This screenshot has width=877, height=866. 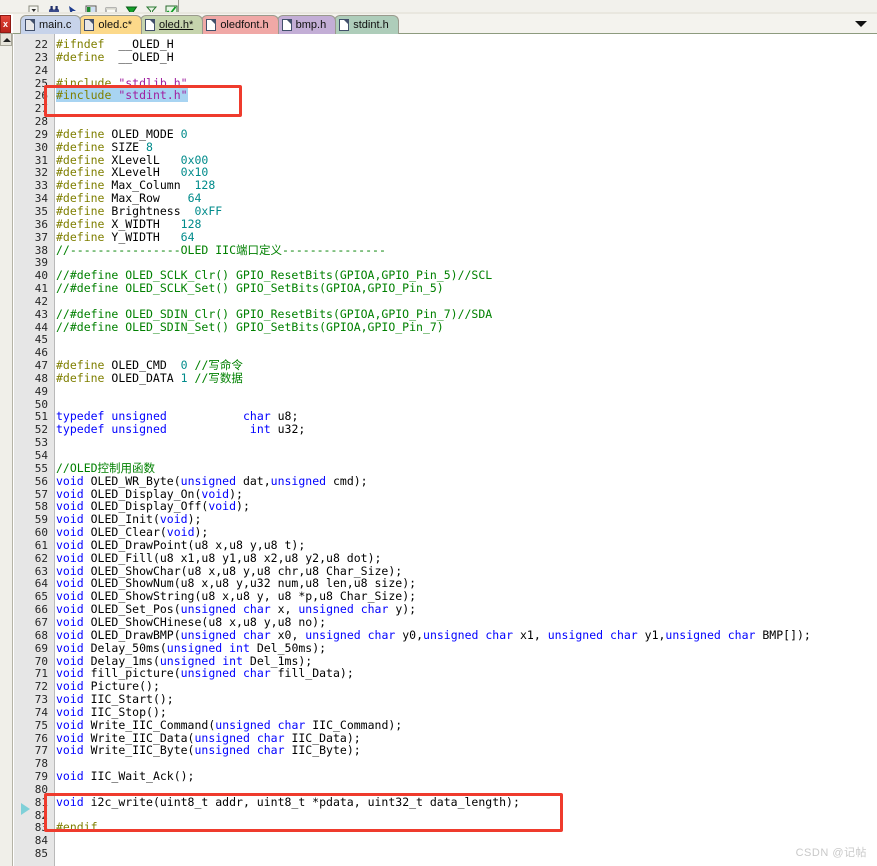 I want to click on code-line: 83 #endif, so click(x=438, y=827).